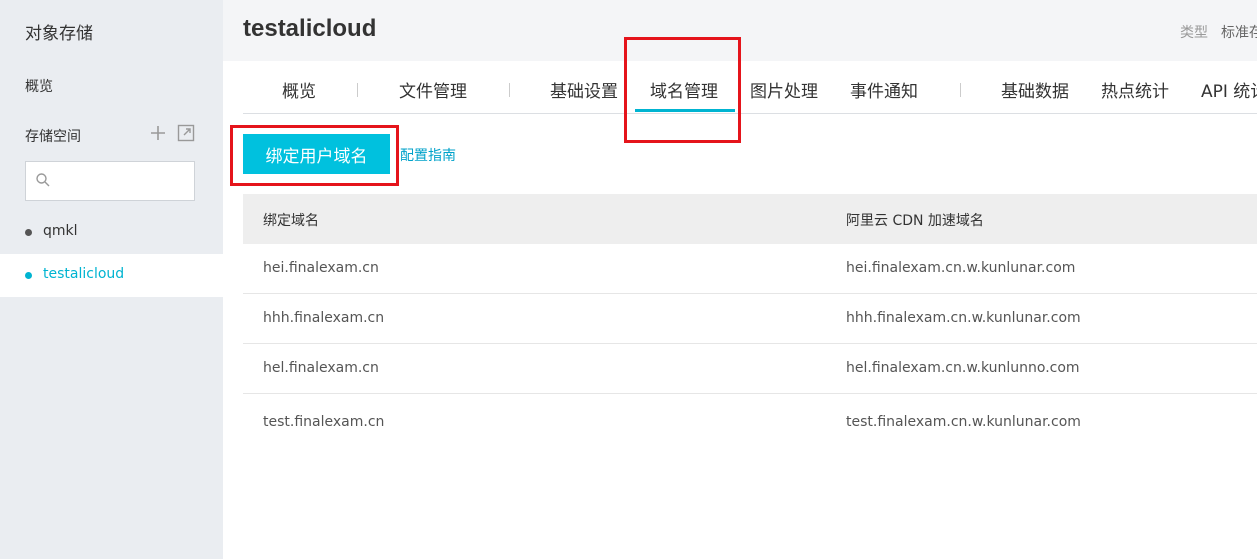 Image resolution: width=1257 pixels, height=559 pixels. I want to click on tab-image-processing: 图片处理, so click(784, 89).